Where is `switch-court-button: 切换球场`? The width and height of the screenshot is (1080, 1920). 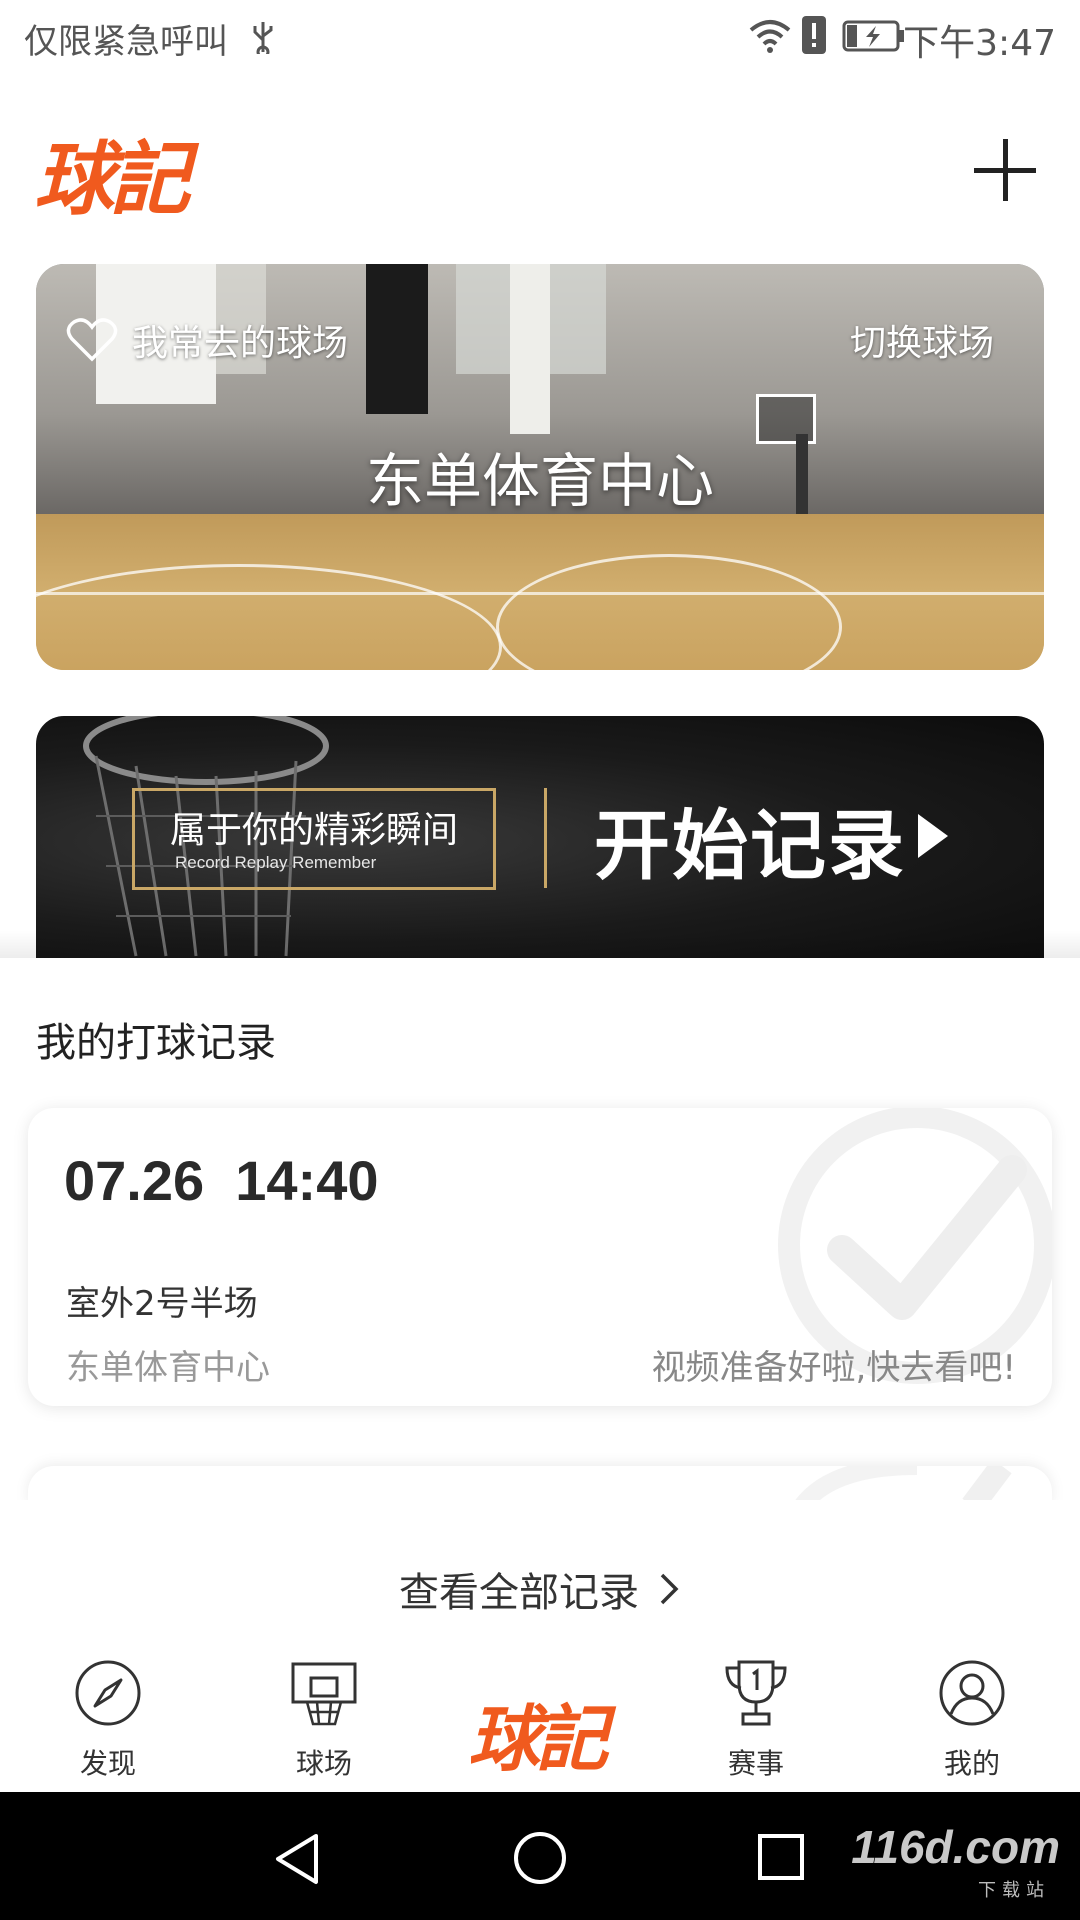
switch-court-button: 切换球场 is located at coordinates (922, 340).